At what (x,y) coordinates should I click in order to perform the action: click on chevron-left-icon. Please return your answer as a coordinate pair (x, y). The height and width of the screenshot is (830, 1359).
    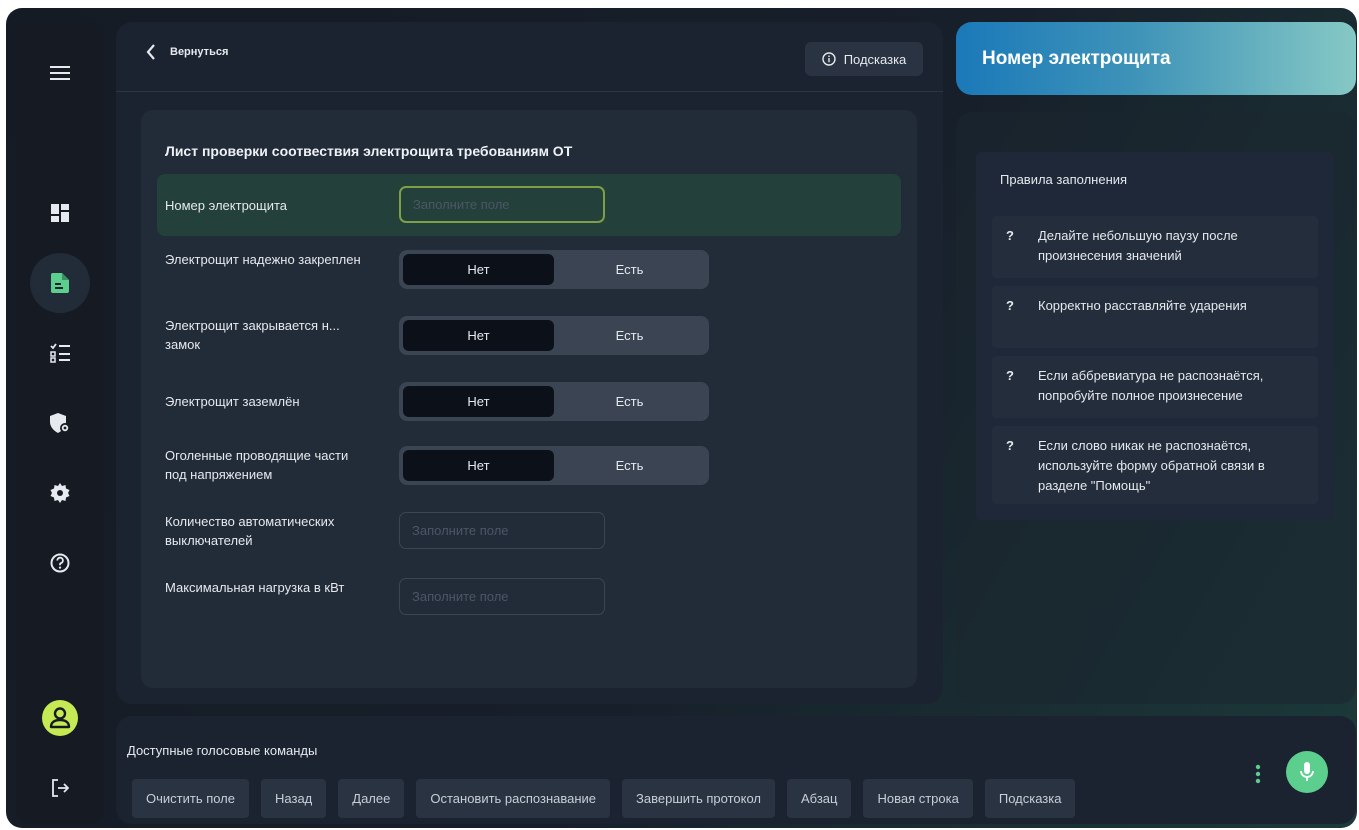
    Looking at the image, I should click on (150, 52).